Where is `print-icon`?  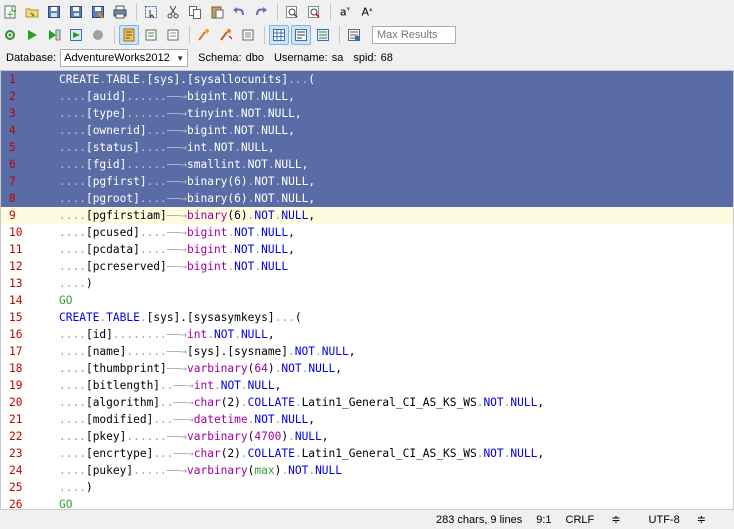
print-icon is located at coordinates (120, 12).